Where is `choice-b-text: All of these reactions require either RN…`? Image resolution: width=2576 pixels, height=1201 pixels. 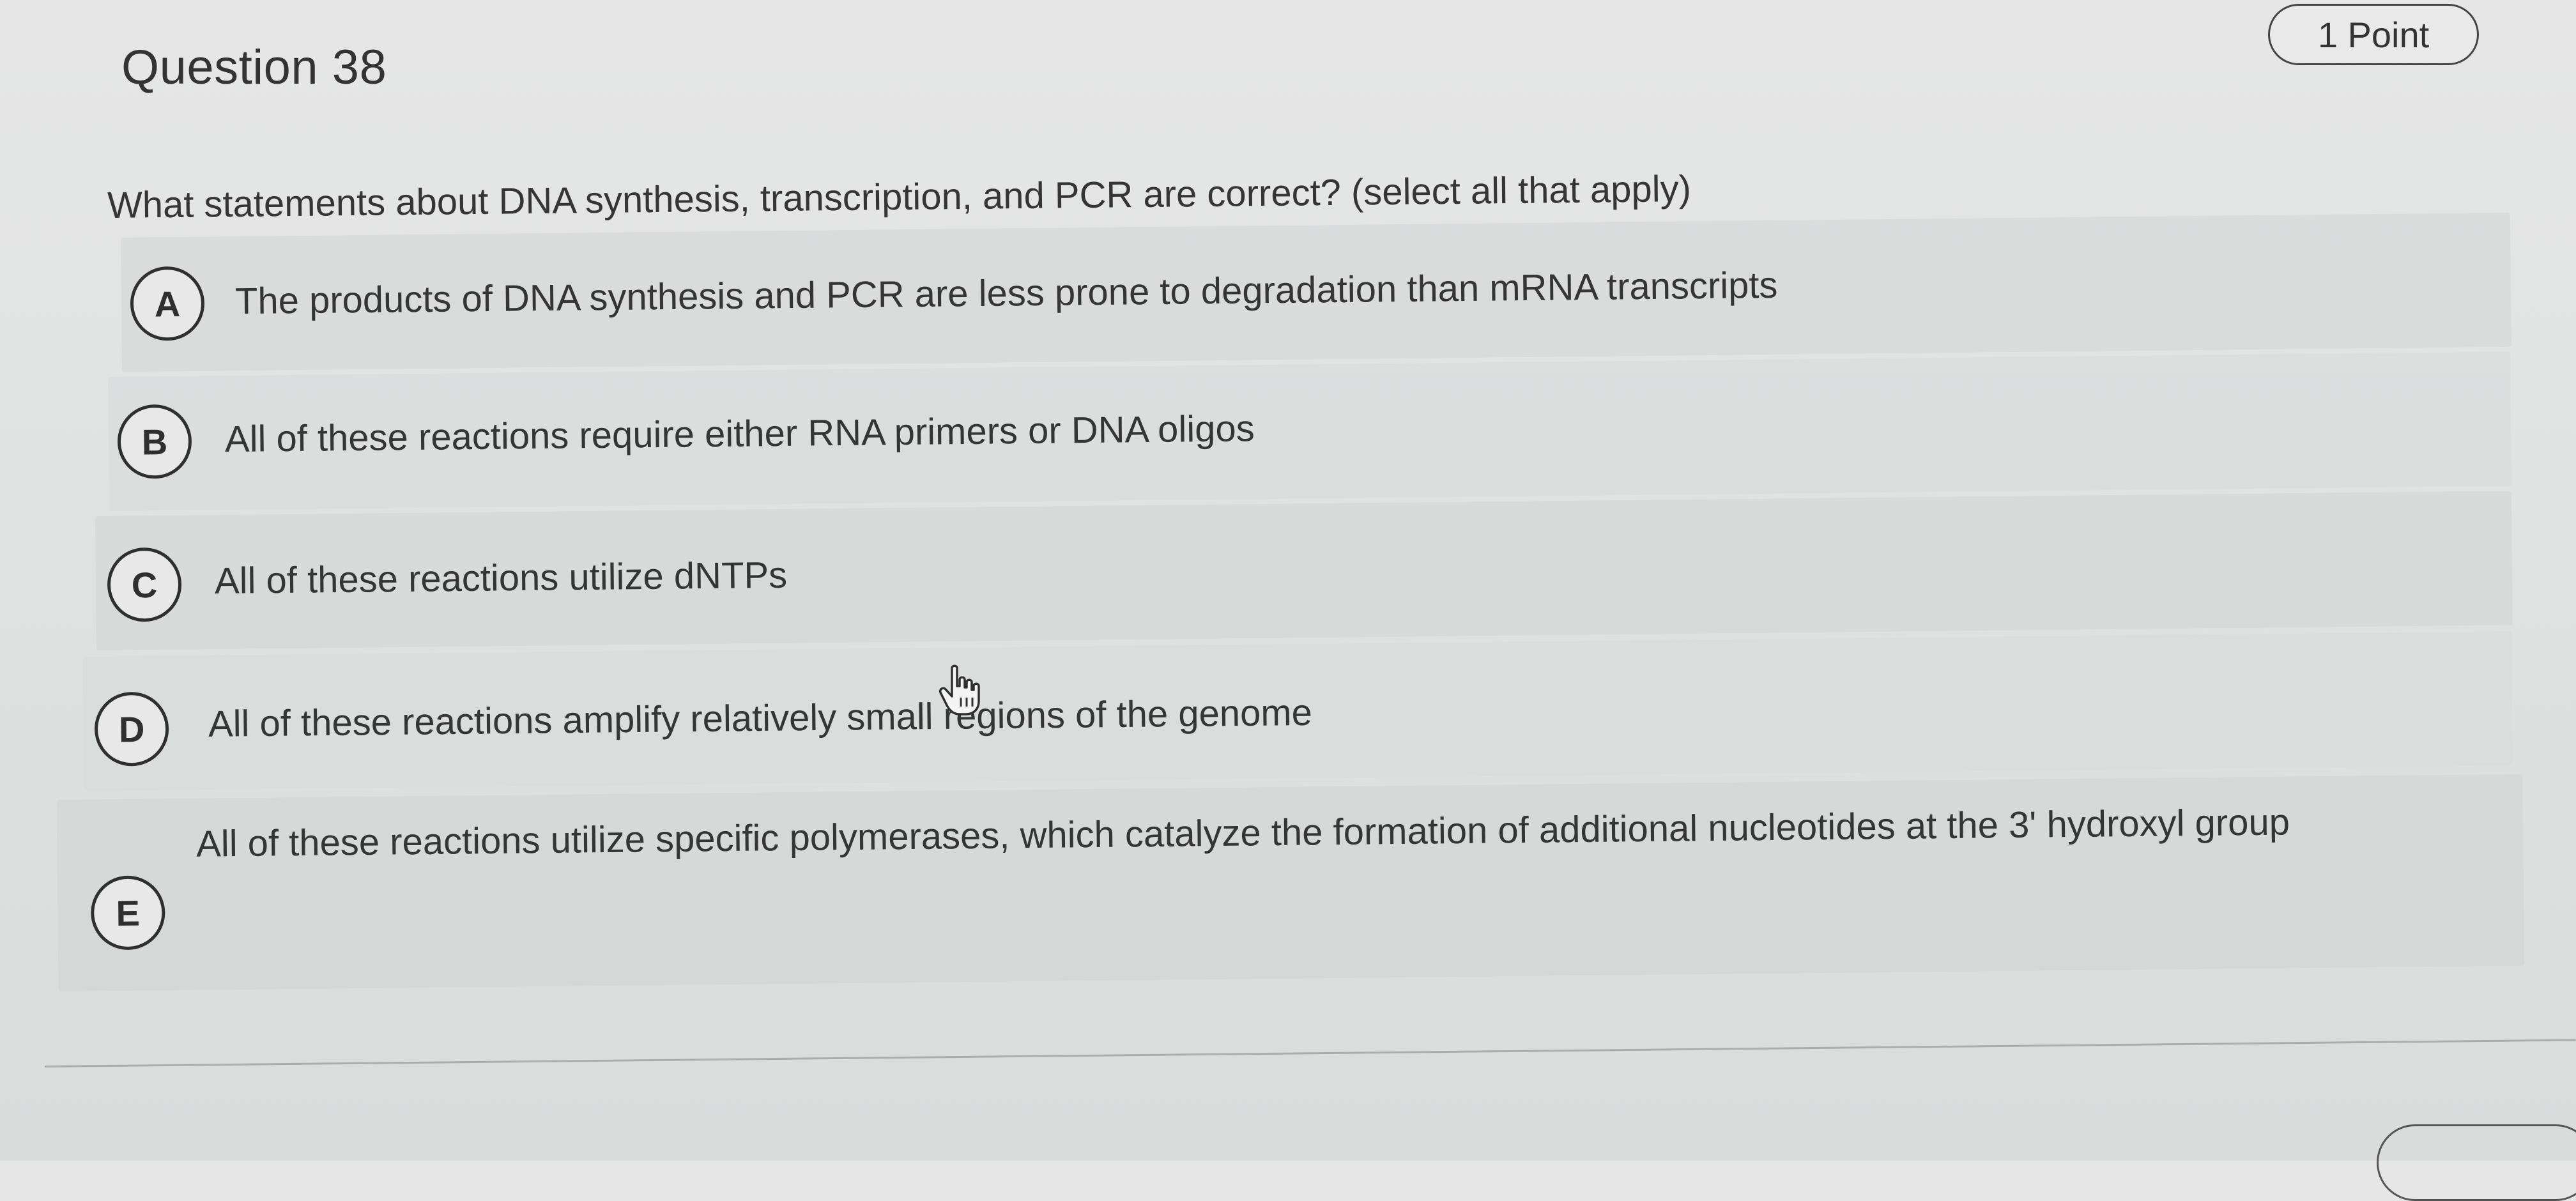 choice-b-text: All of these reactions require either RN… is located at coordinates (740, 434).